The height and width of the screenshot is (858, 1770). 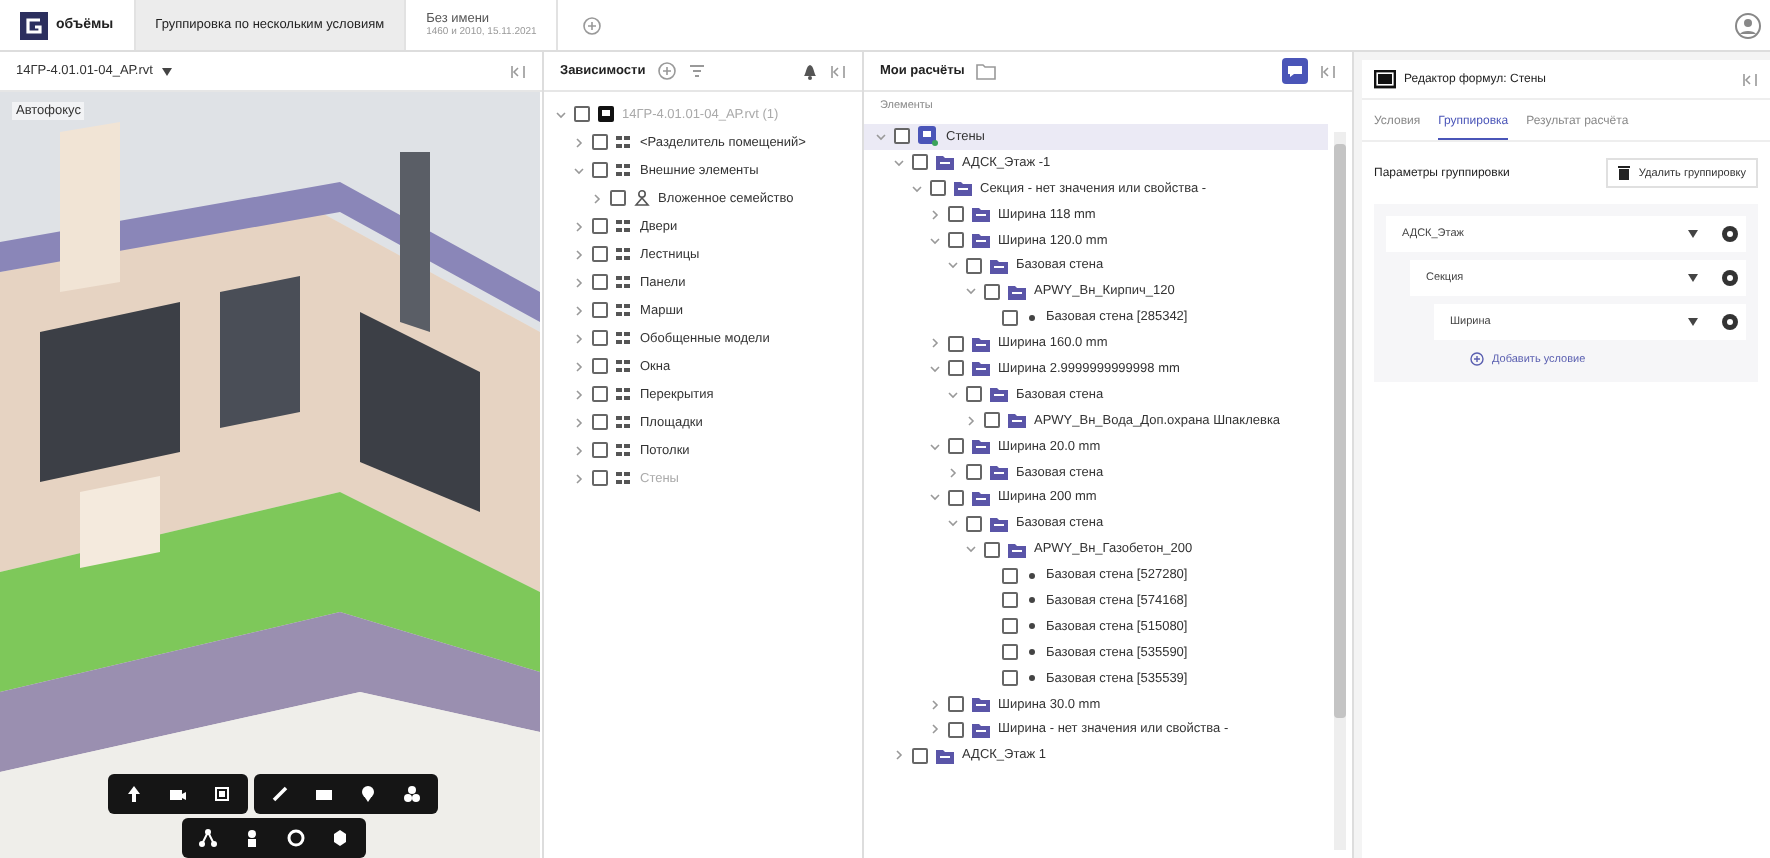 I want to click on rectangle-icon, so click(x=324, y=794).